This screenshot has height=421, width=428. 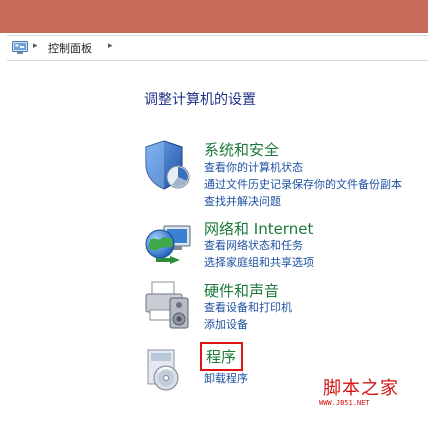 What do you see at coordinates (241, 149) in the screenshot?
I see `category-title-system-security: 系统和安全` at bounding box center [241, 149].